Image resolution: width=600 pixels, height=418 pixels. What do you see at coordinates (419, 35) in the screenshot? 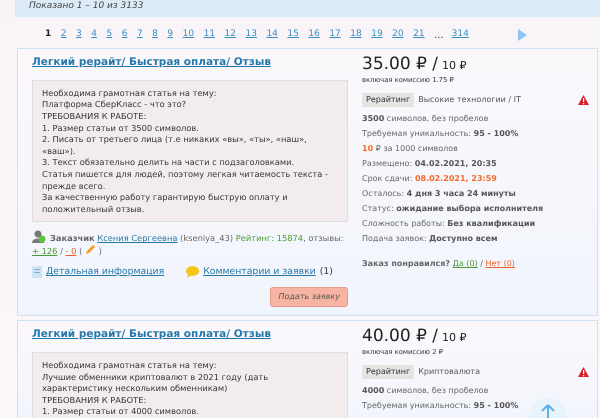
I see `page-link: 21` at bounding box center [419, 35].